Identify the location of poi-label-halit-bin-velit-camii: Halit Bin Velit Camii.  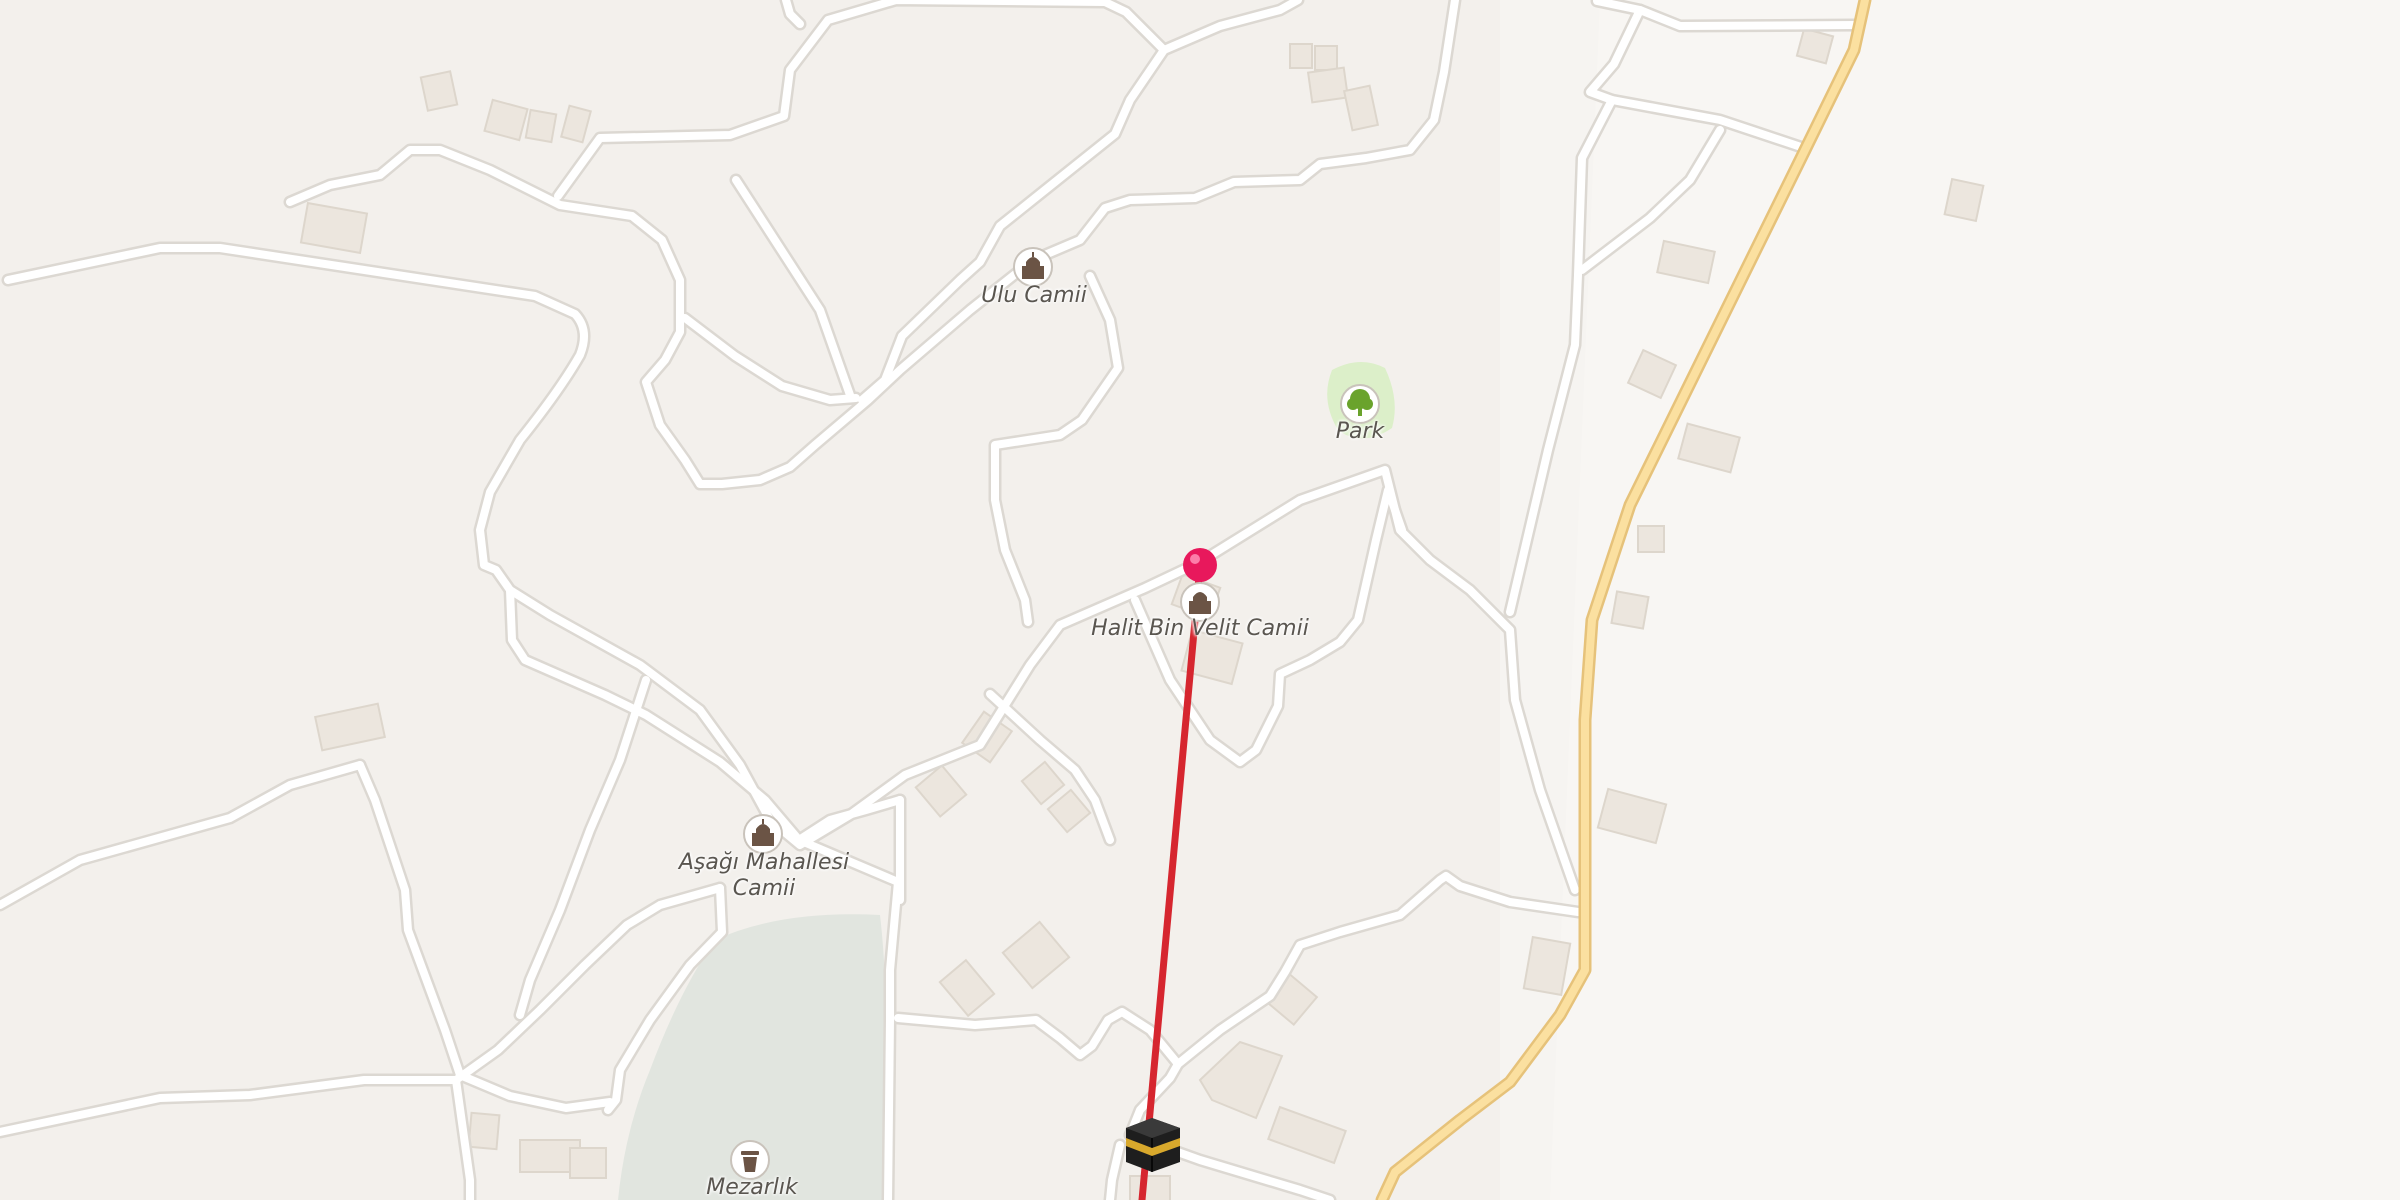
(1200, 629).